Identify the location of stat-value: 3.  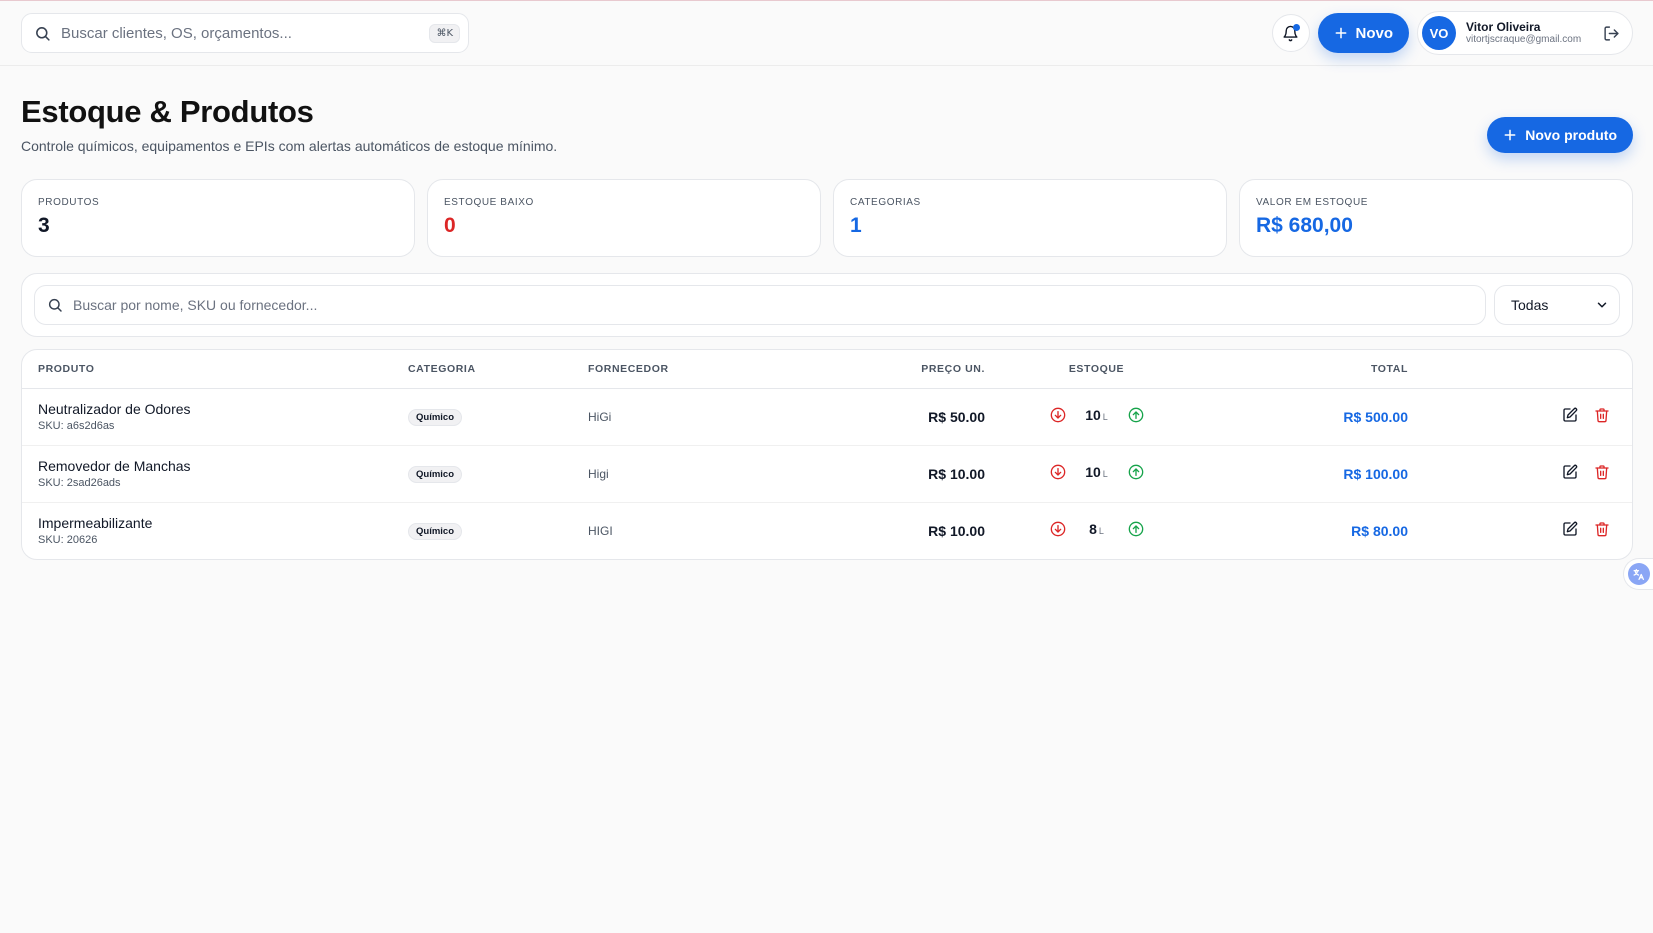
(44, 225).